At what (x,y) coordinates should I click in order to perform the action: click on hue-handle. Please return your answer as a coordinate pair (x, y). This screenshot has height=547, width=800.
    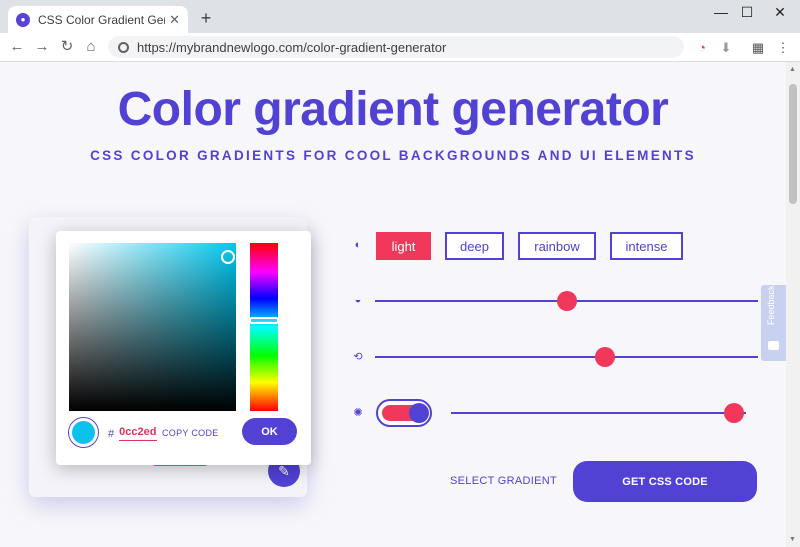
    Looking at the image, I should click on (264, 320).